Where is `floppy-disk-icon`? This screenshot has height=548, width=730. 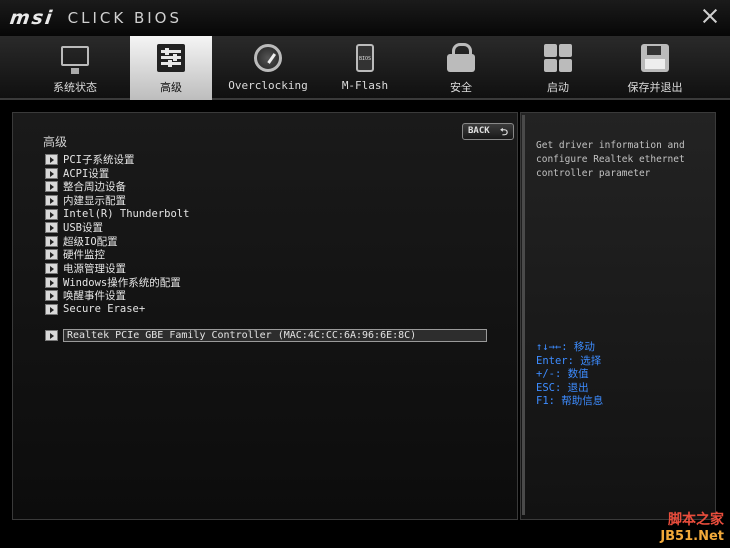
floppy-disk-icon is located at coordinates (655, 58).